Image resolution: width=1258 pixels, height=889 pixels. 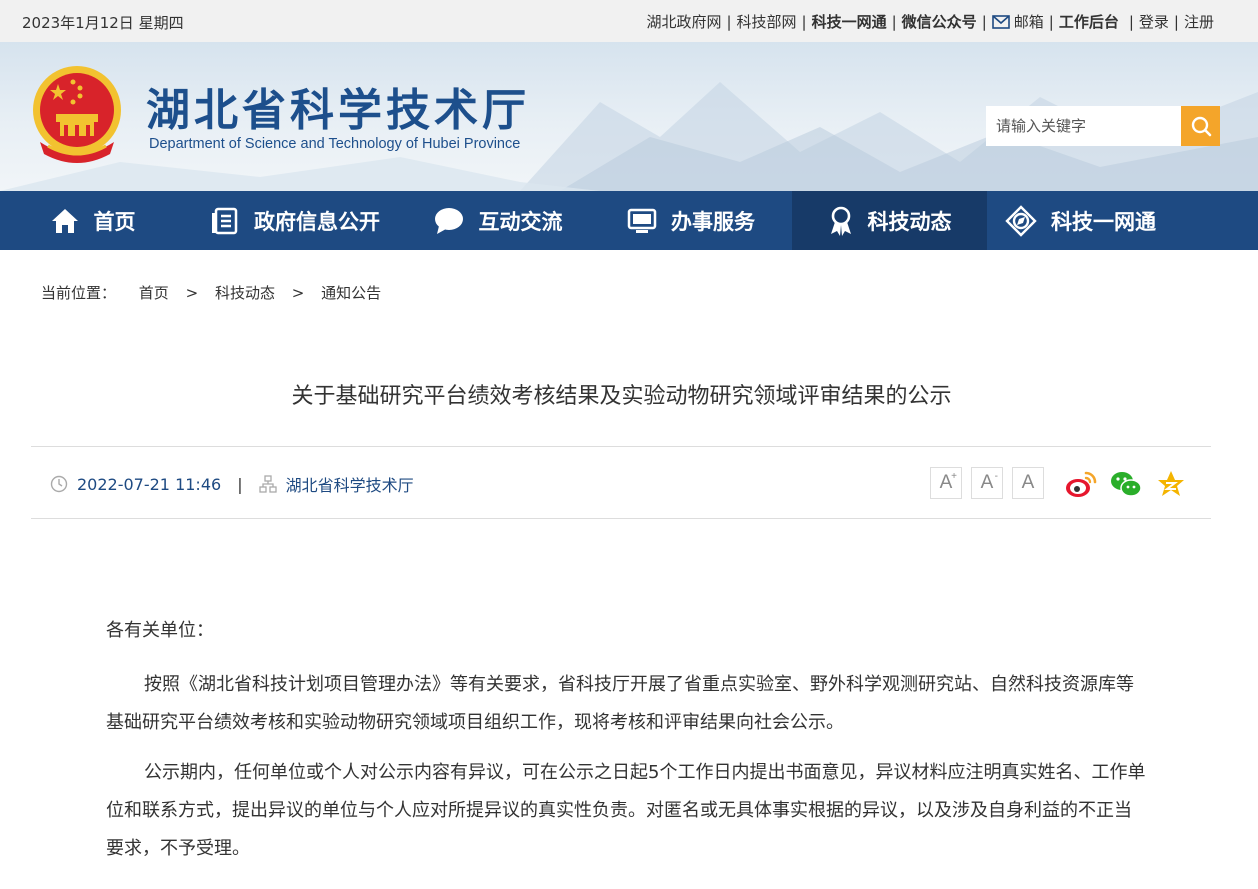 What do you see at coordinates (1103, 221) in the screenshot?
I see `nav-label: 科技一网通` at bounding box center [1103, 221].